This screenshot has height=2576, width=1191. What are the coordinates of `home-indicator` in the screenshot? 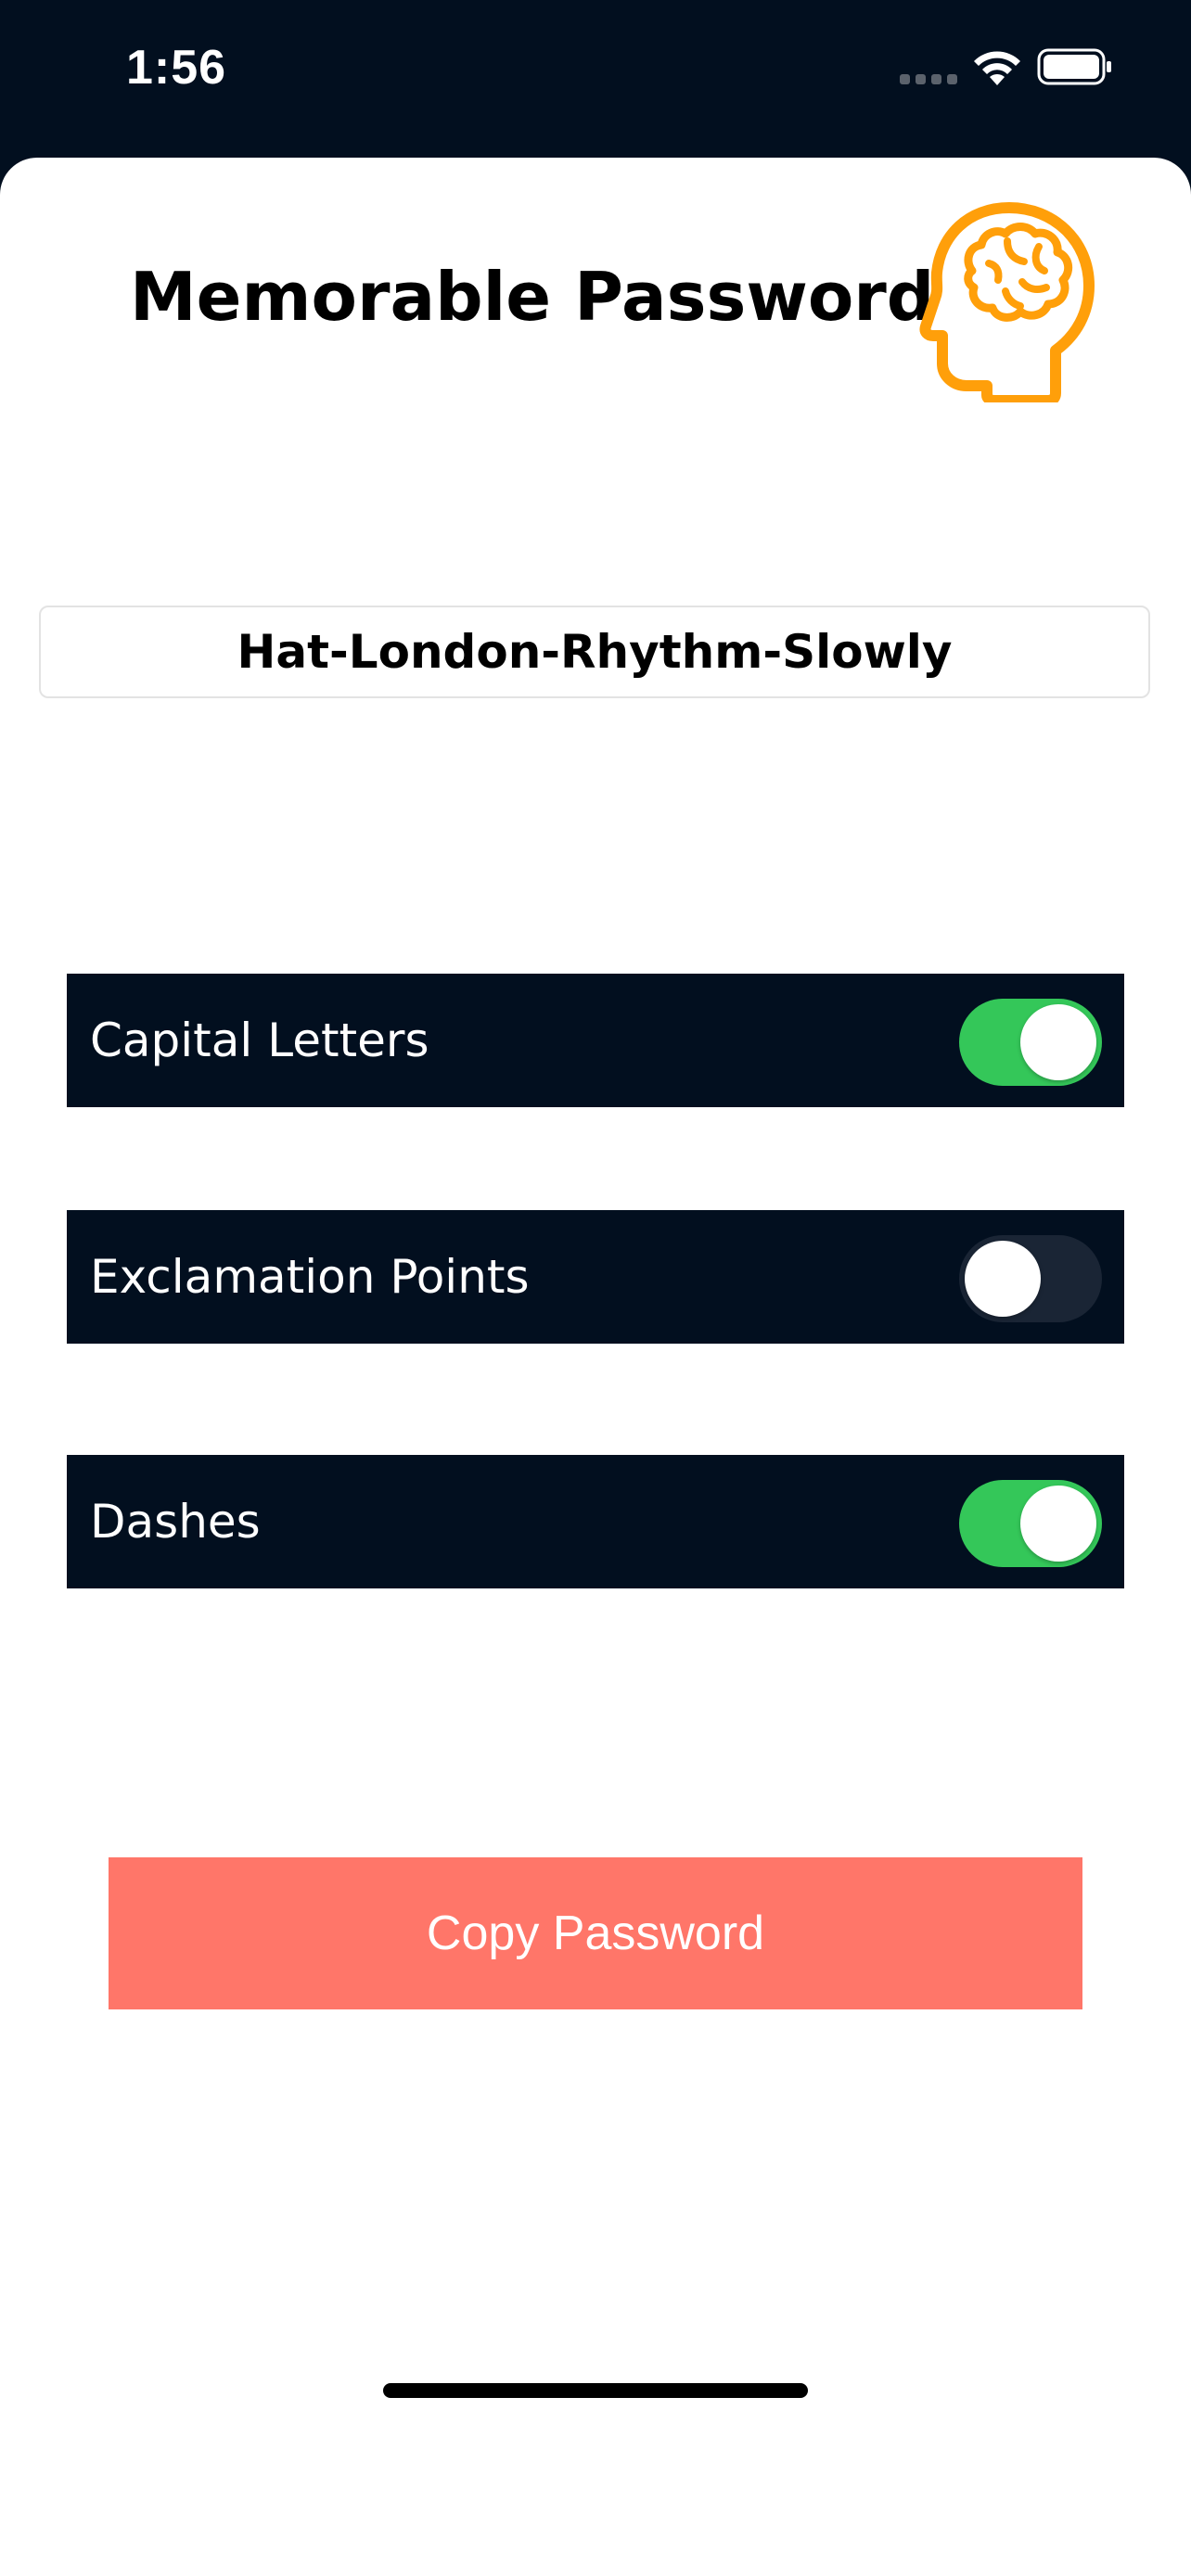 It's located at (595, 2391).